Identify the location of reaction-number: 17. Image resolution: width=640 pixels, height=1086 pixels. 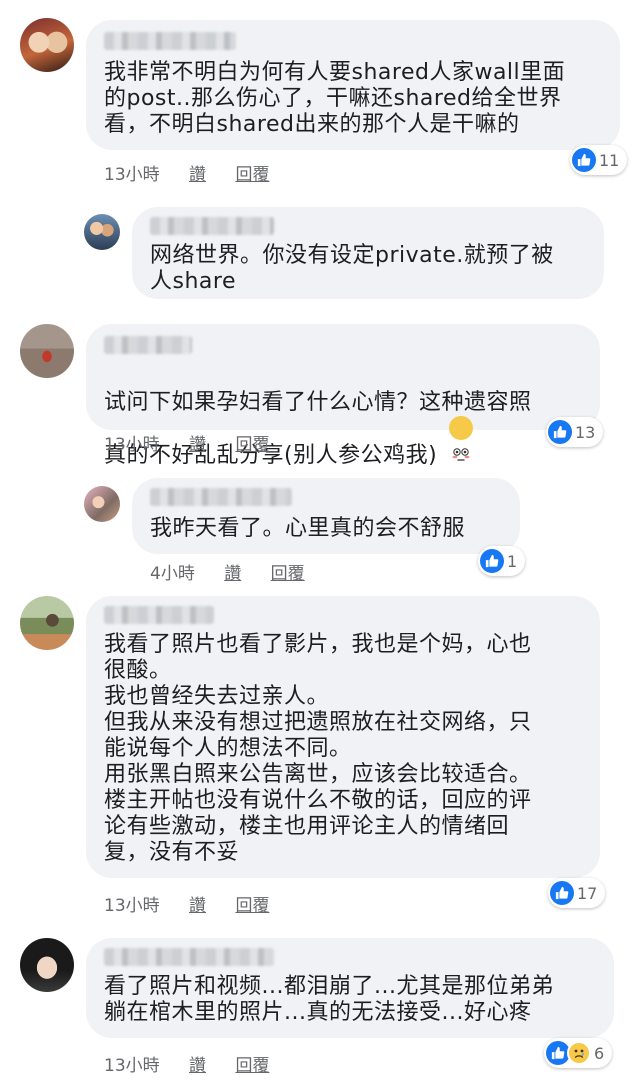
(587, 893).